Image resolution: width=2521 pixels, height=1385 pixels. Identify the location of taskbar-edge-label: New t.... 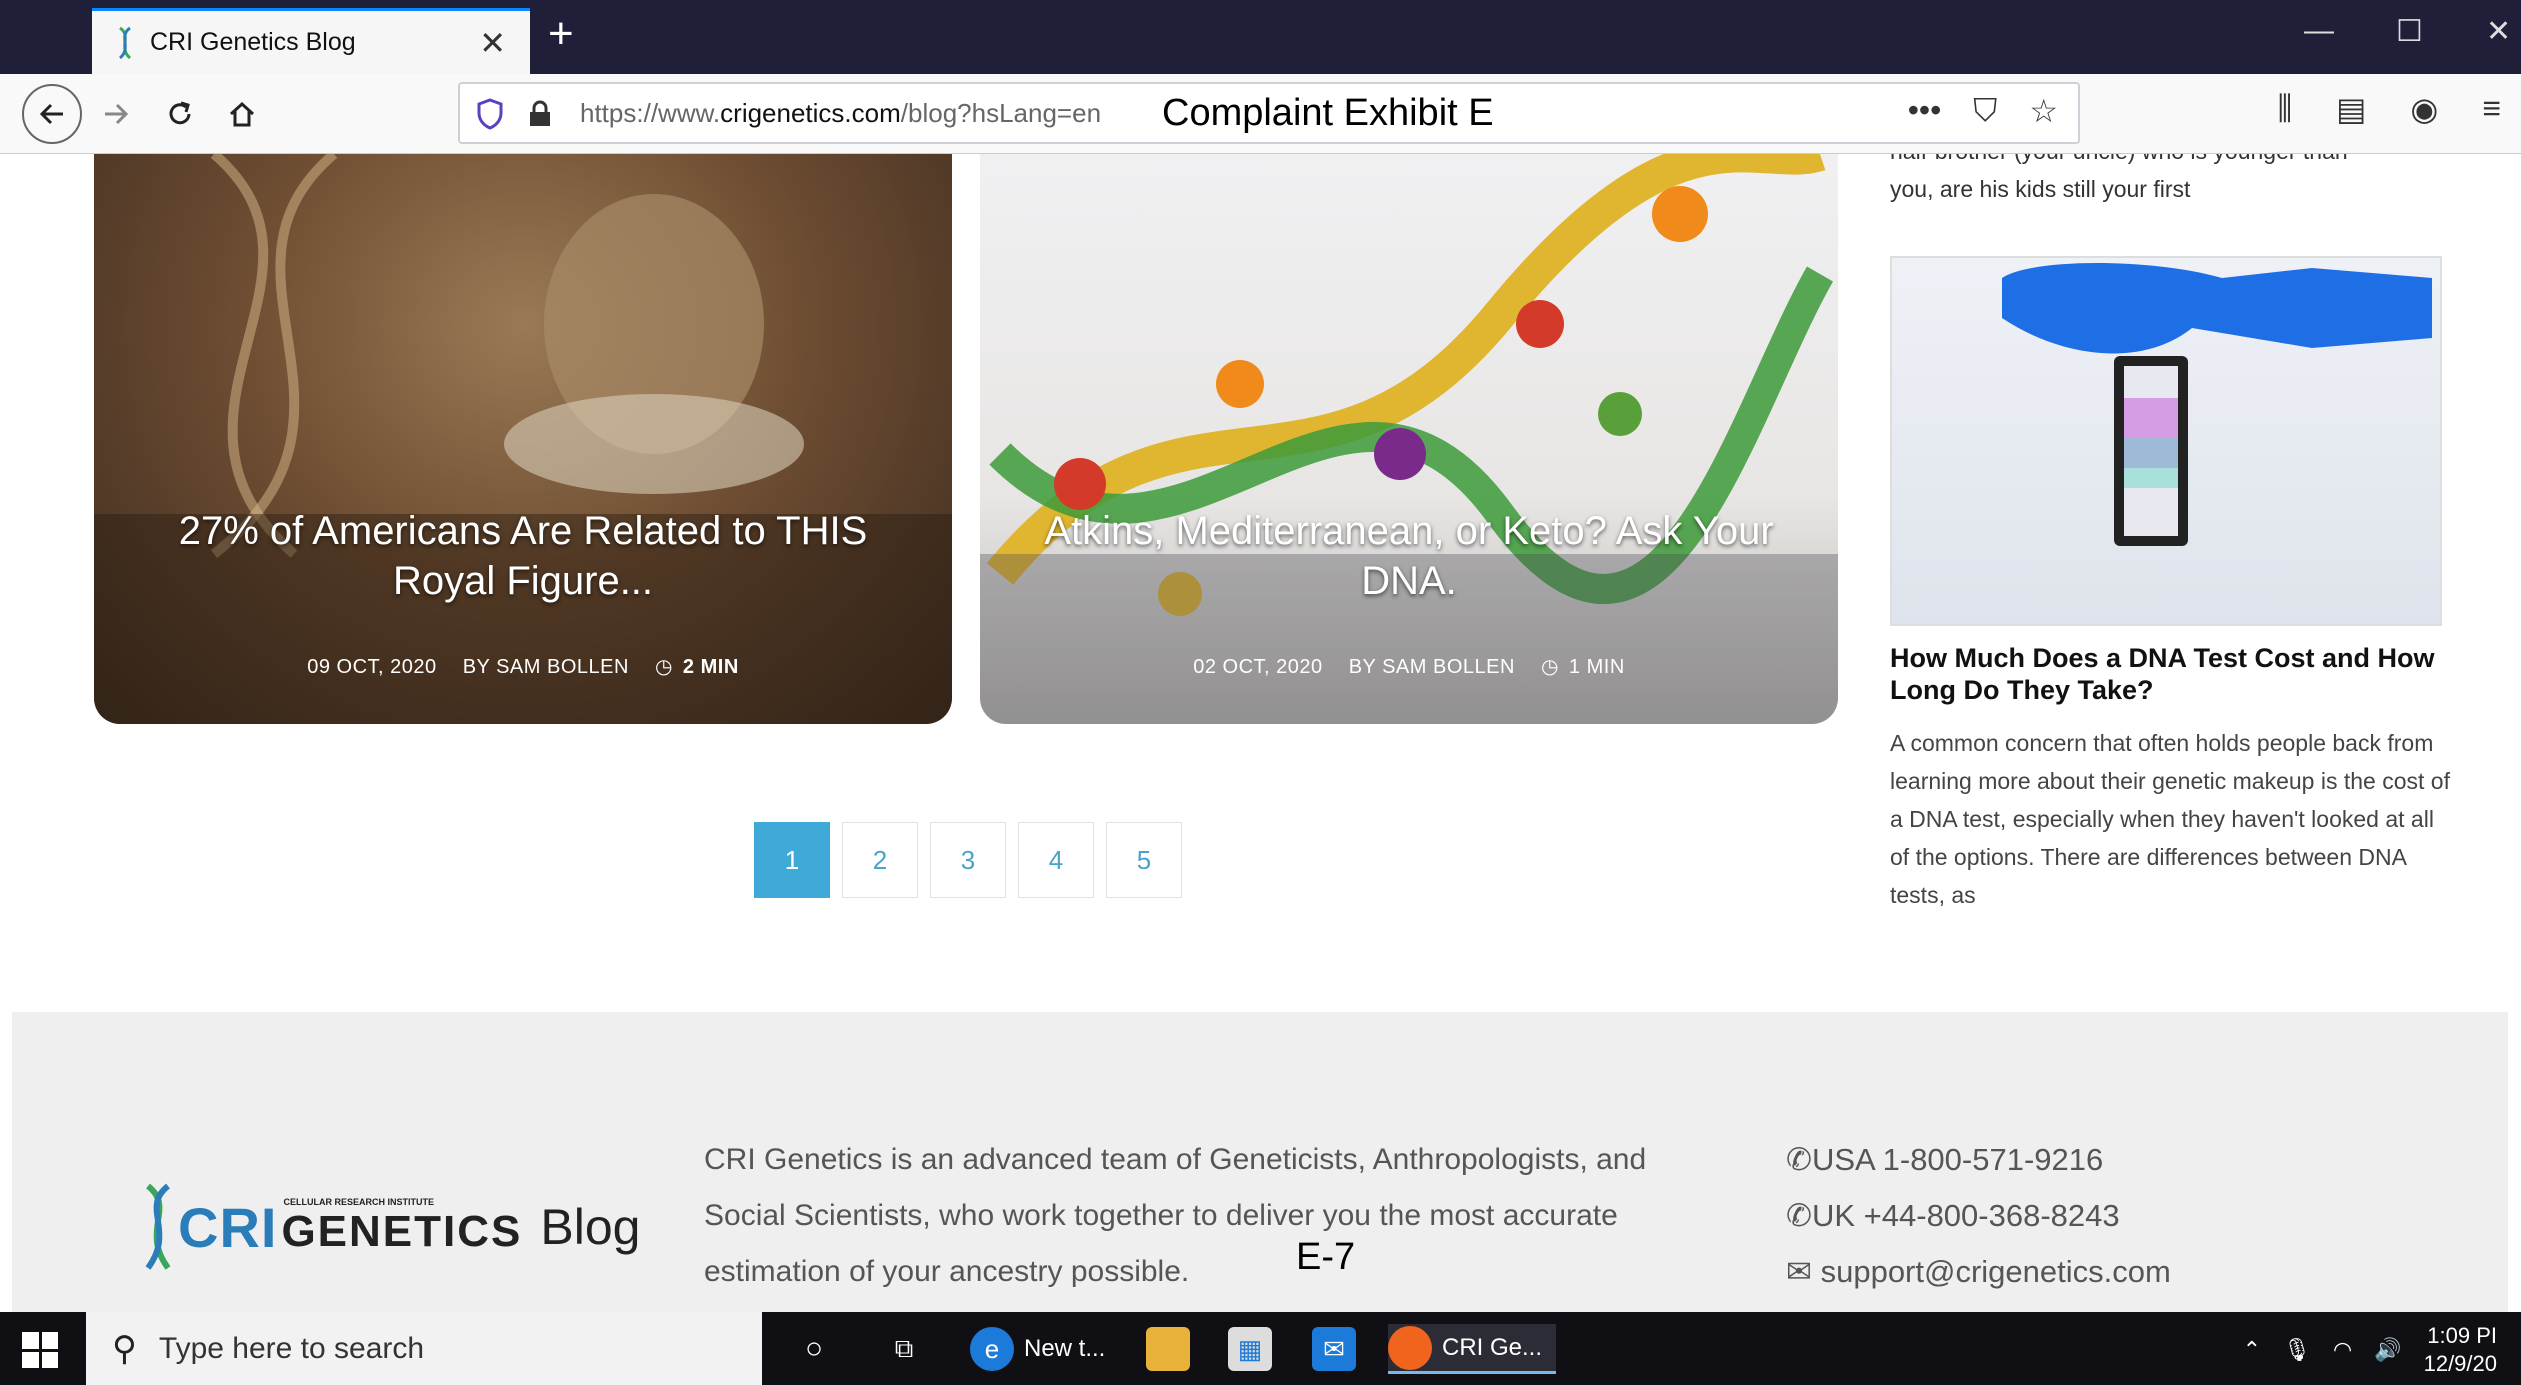
(1065, 1348).